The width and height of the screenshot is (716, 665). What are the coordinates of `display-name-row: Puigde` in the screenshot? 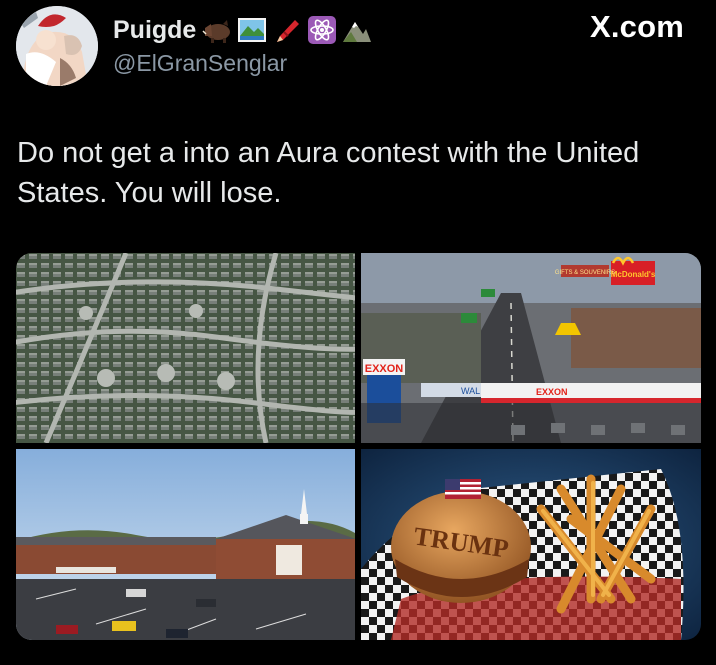 It's located at (243, 30).